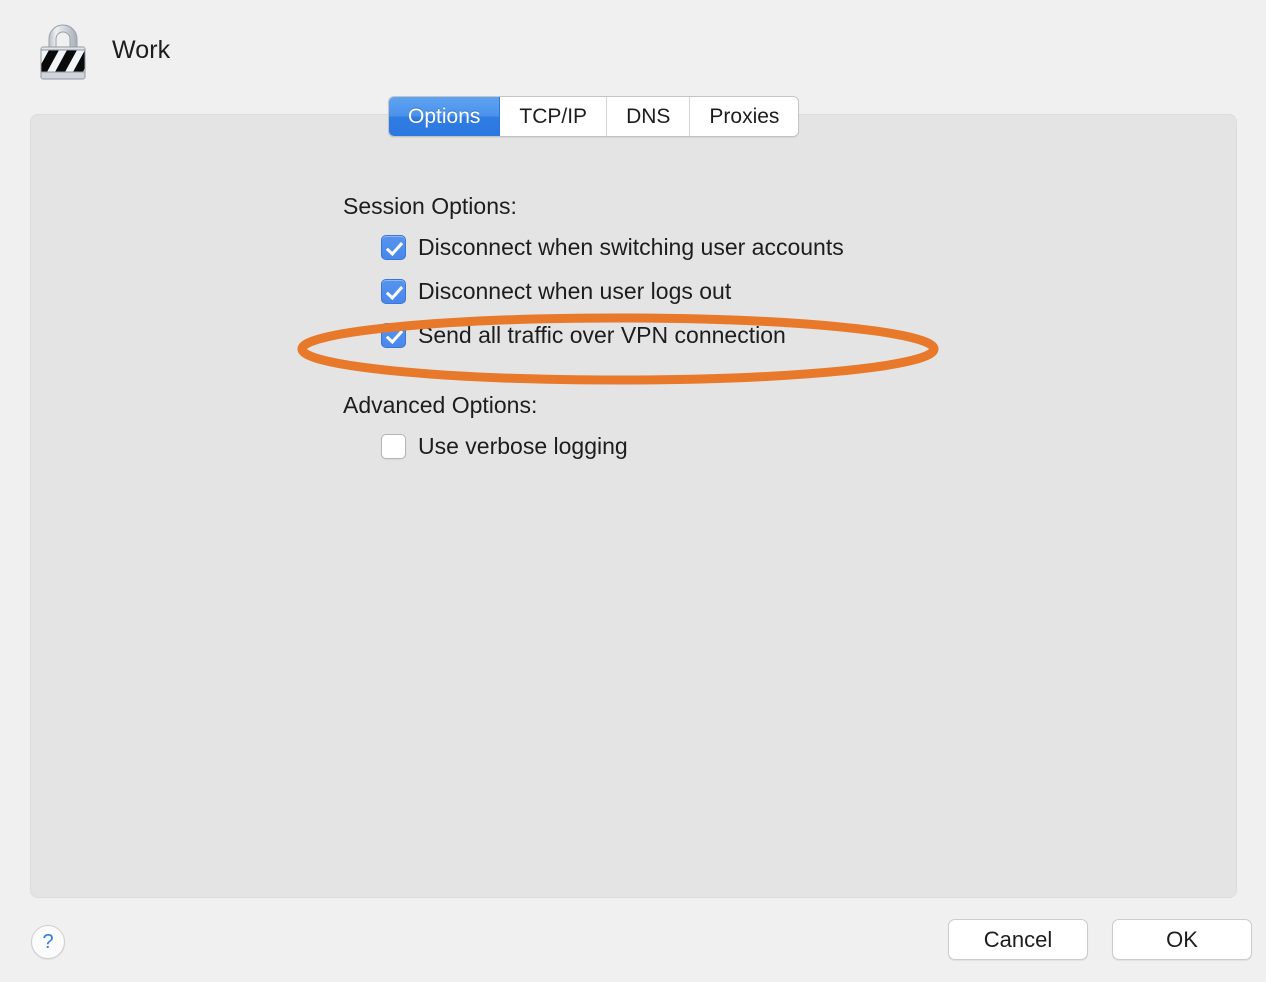 This screenshot has height=982, width=1266. I want to click on cancel-button: Cancel, so click(1018, 939).